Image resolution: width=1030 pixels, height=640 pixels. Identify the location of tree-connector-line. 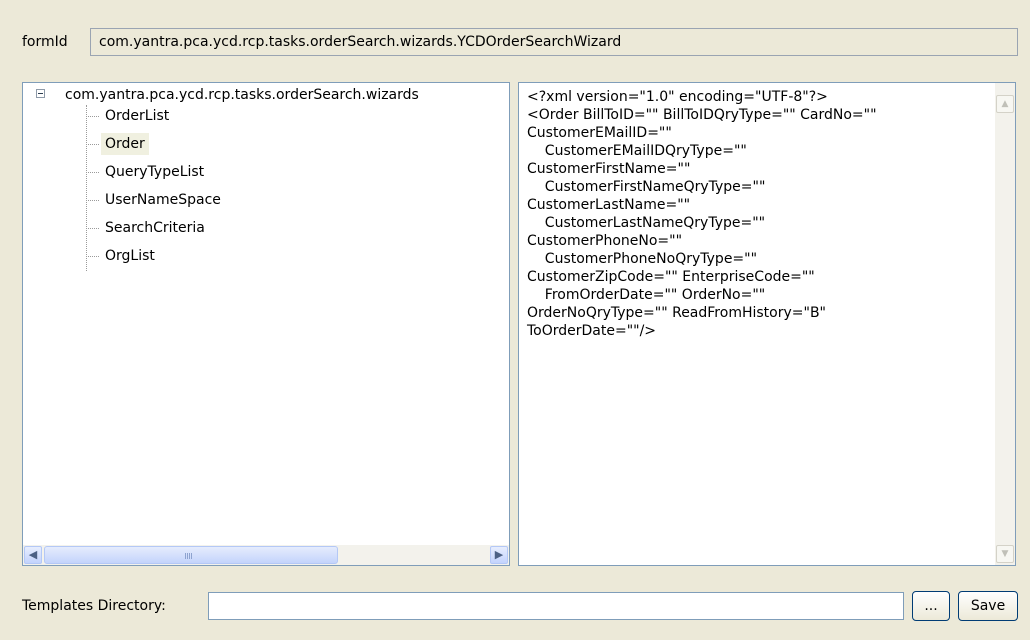
(86, 188).